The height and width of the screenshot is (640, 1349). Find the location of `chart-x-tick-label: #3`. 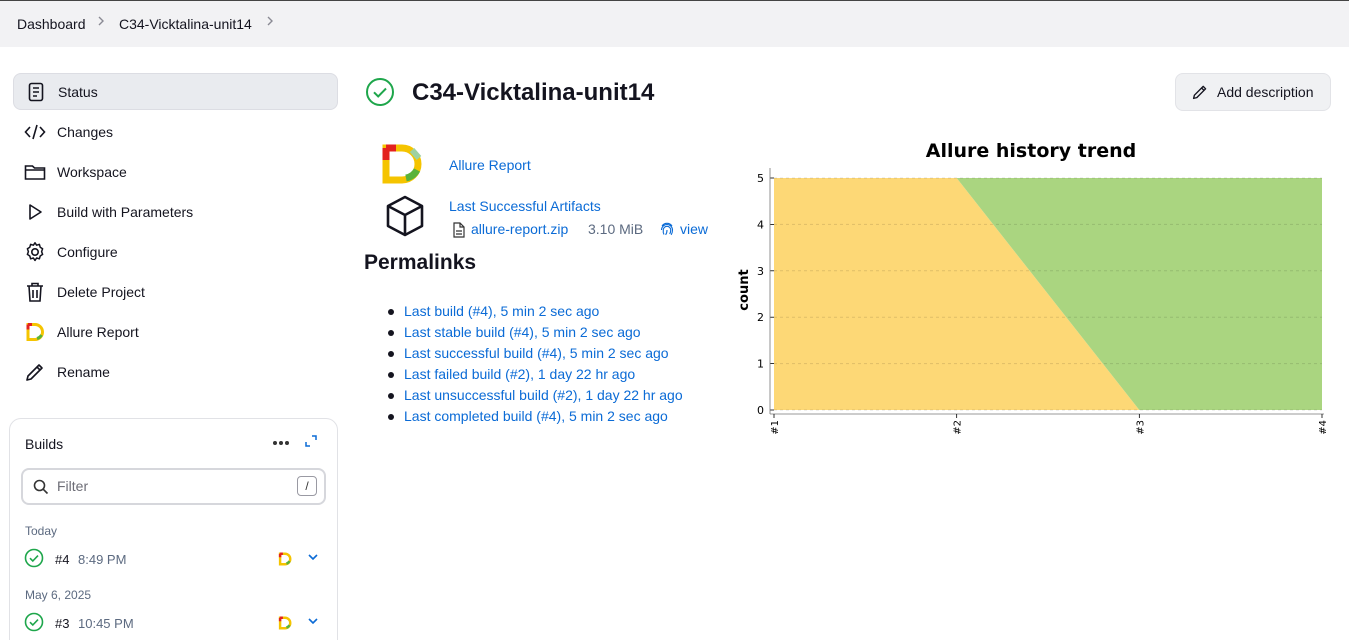

chart-x-tick-label: #3 is located at coordinates (1140, 427).